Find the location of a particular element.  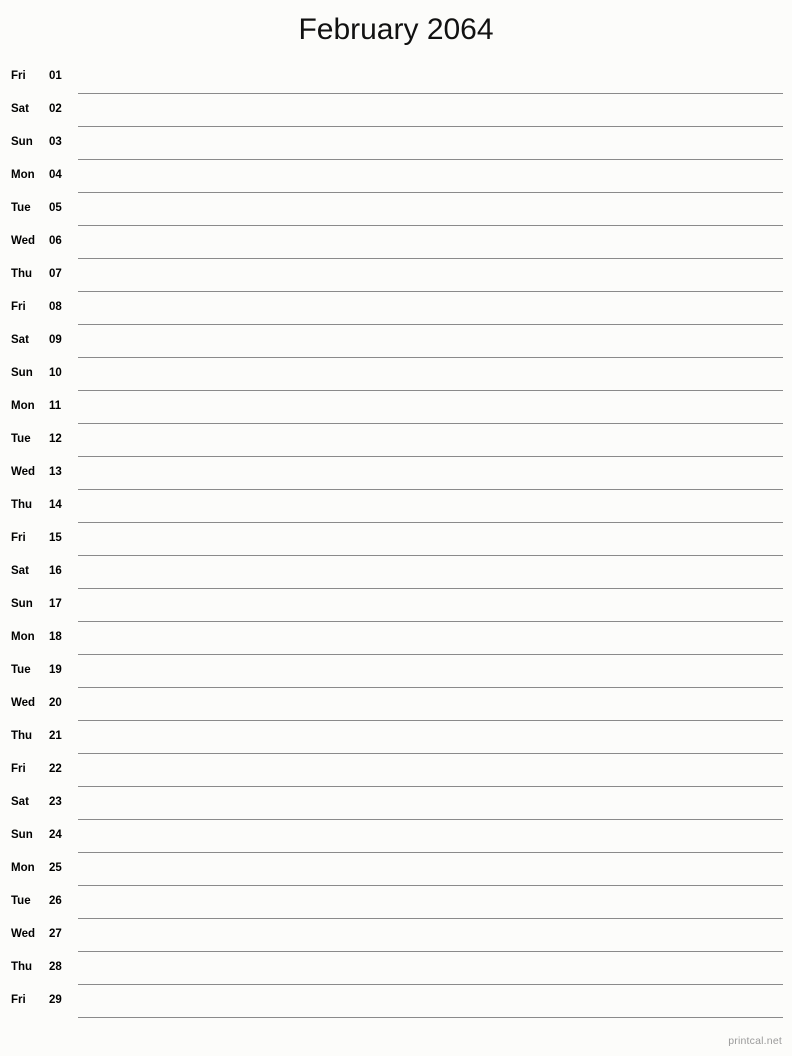

footer-watermark: printcal.net is located at coordinates (755, 1041).